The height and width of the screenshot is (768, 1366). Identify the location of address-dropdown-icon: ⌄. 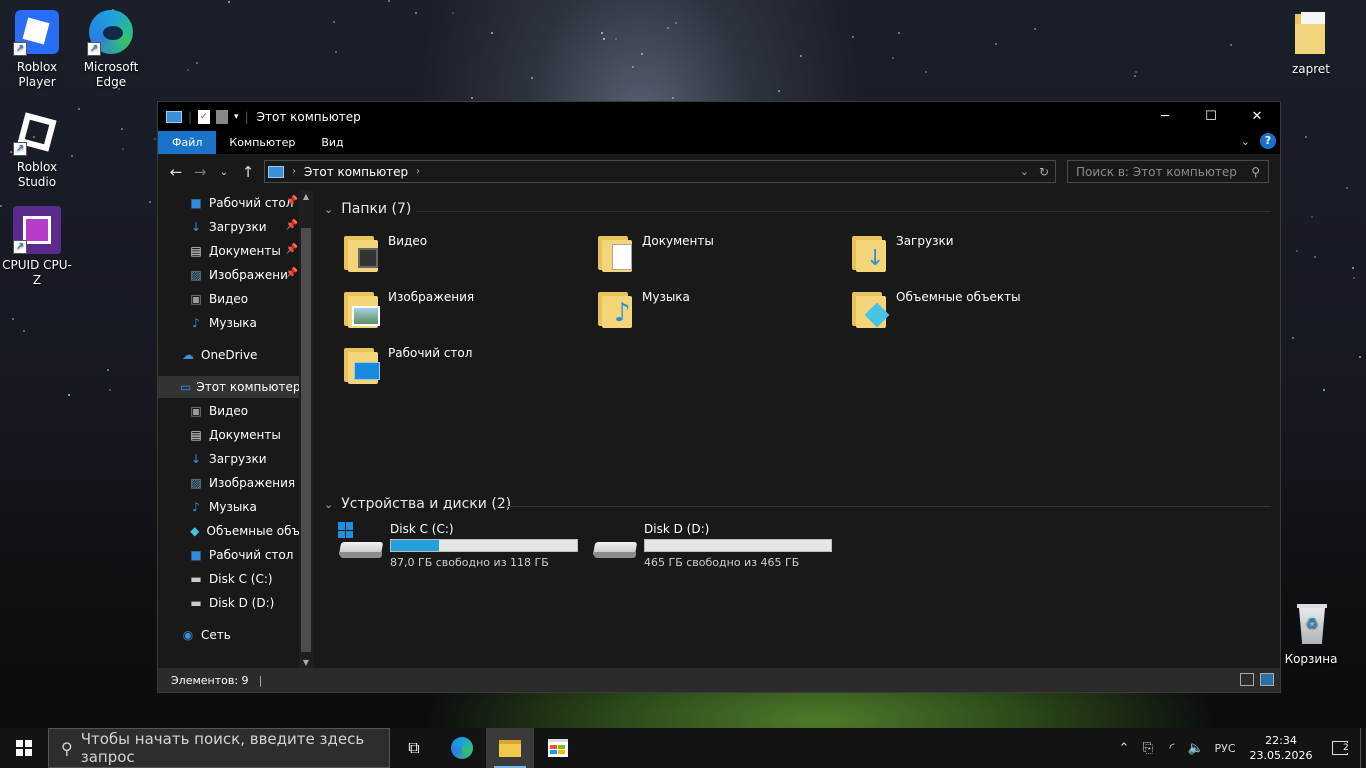
(1024, 171).